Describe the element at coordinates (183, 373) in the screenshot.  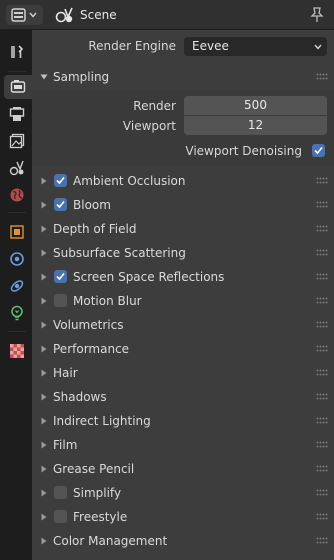
I see `panel-hair-header: Hair` at that location.